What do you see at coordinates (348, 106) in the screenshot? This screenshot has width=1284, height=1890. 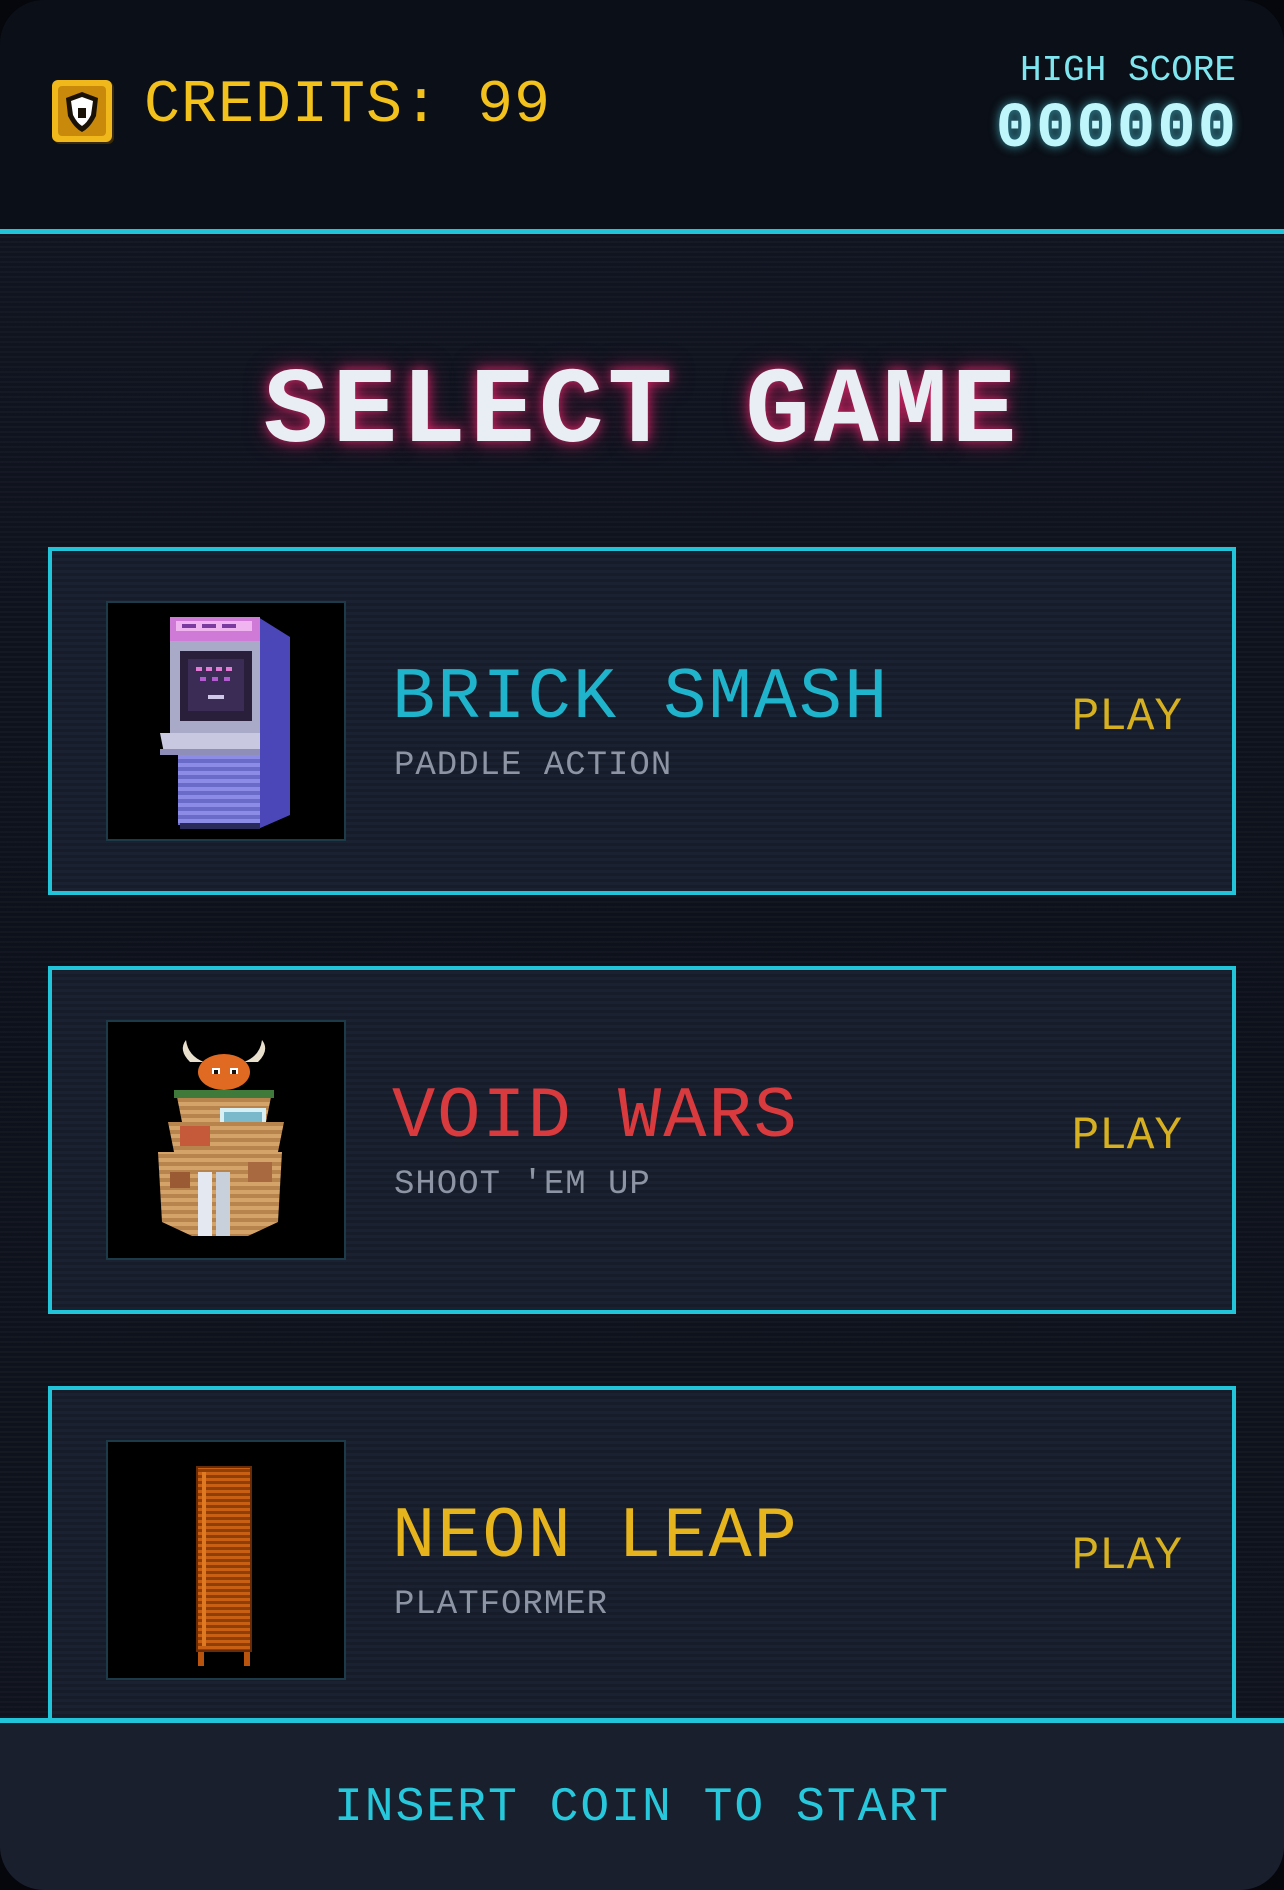 I see `credits-counter: CREDITS: 99` at bounding box center [348, 106].